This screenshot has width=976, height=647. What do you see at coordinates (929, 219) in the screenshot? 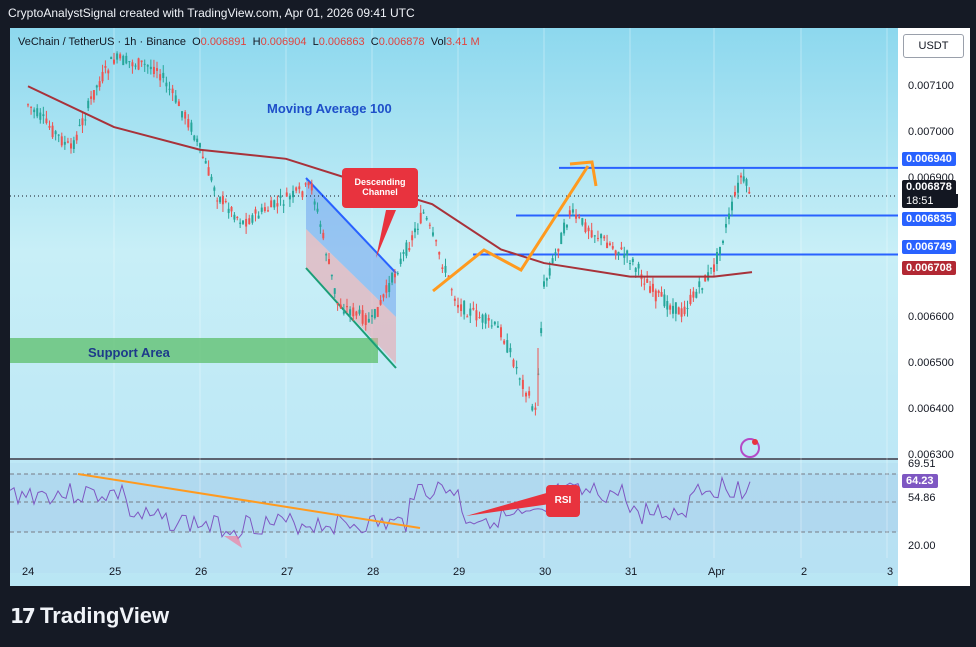
I see `level-mid-label: 0.006835` at bounding box center [929, 219].